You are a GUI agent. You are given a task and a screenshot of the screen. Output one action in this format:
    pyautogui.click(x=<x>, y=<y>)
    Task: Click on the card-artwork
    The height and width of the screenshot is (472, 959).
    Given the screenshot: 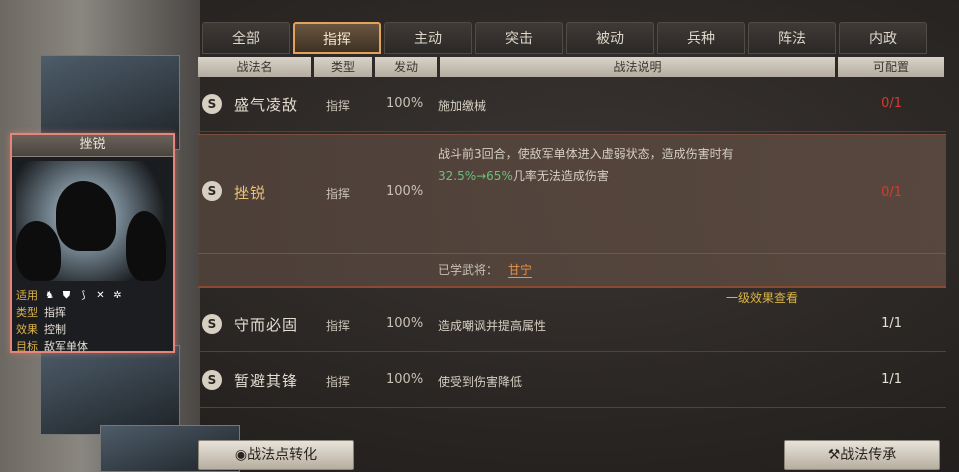 What is the action you would take?
    pyautogui.click(x=92, y=221)
    